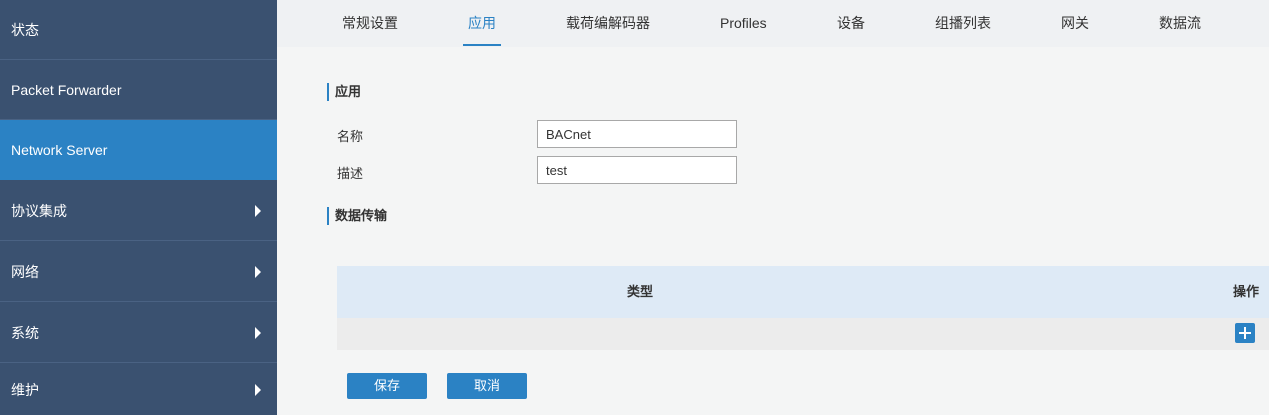 The image size is (1269, 415). What do you see at coordinates (138, 211) in the screenshot?
I see `sidebar-item-protocol-integration: 协议集成` at bounding box center [138, 211].